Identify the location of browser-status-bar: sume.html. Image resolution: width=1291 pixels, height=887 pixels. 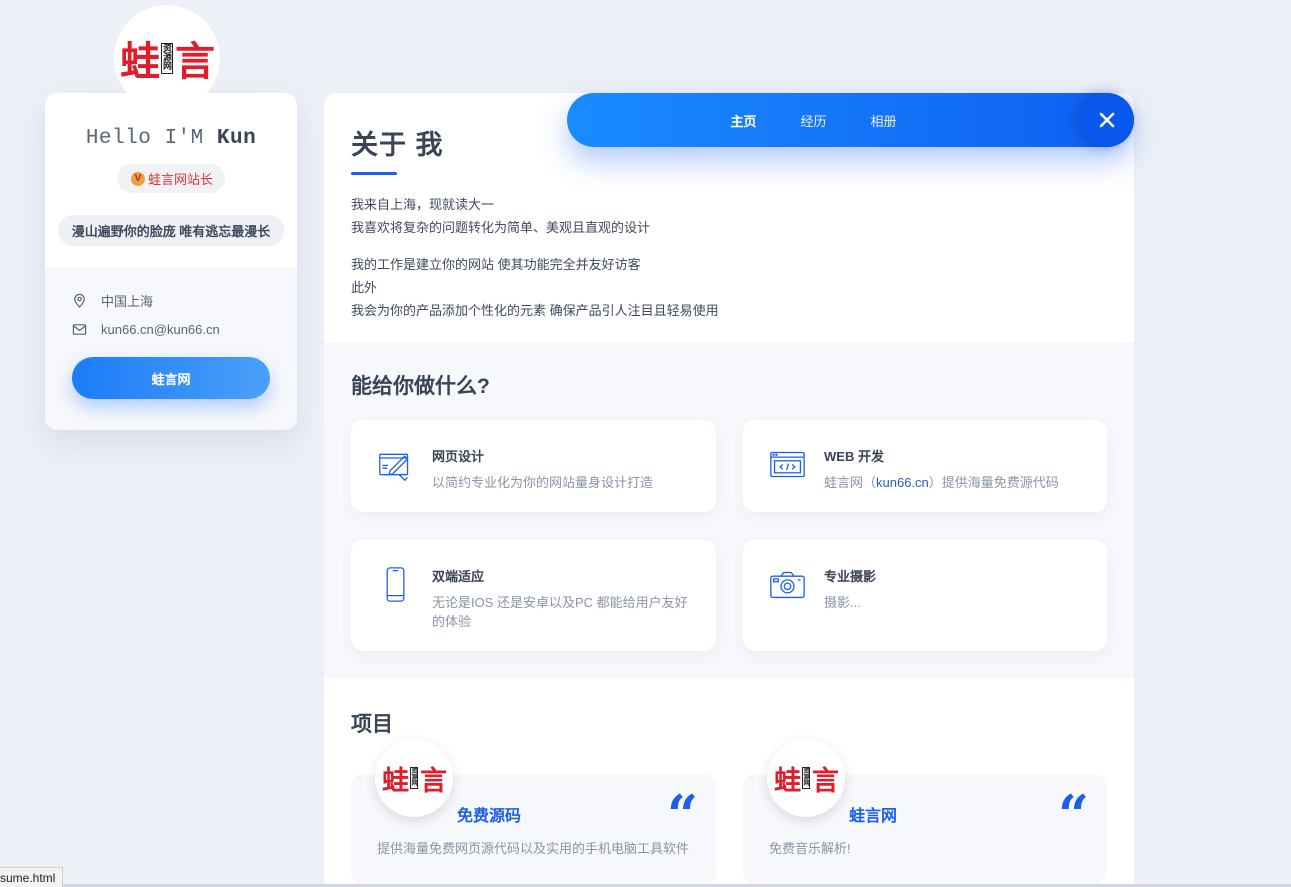
(32, 877).